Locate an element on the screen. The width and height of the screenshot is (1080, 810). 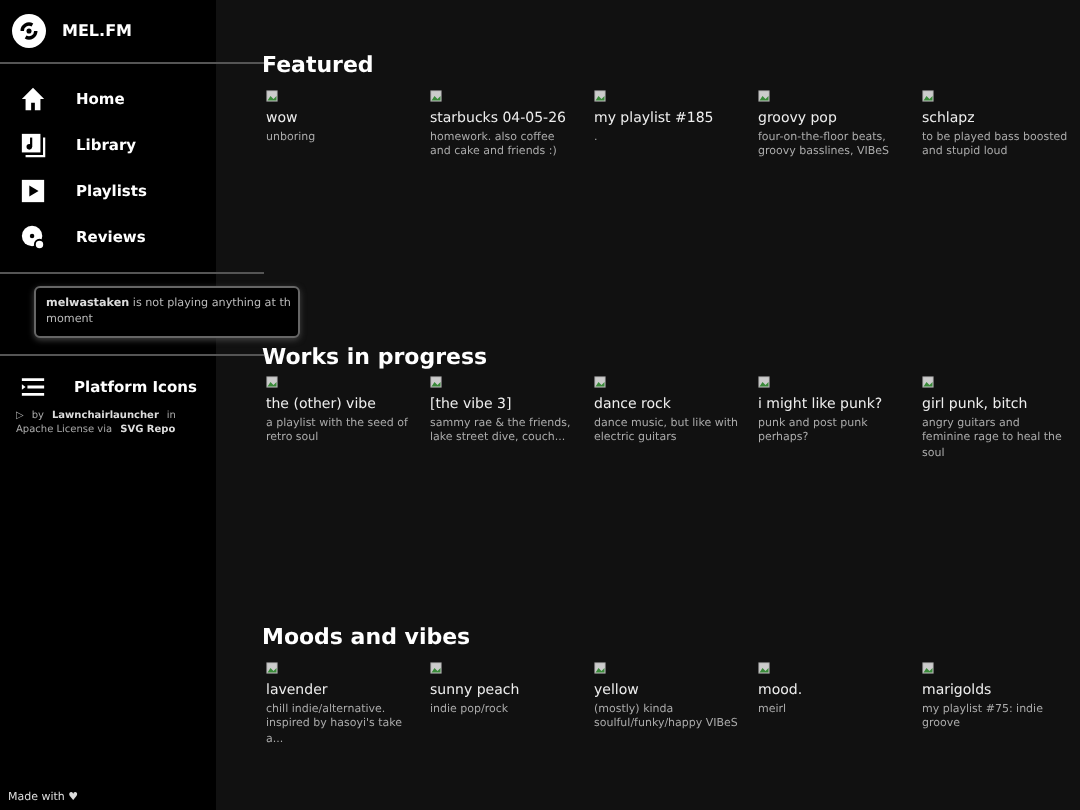
section-title: Moods and vibes is located at coordinates (367, 637).